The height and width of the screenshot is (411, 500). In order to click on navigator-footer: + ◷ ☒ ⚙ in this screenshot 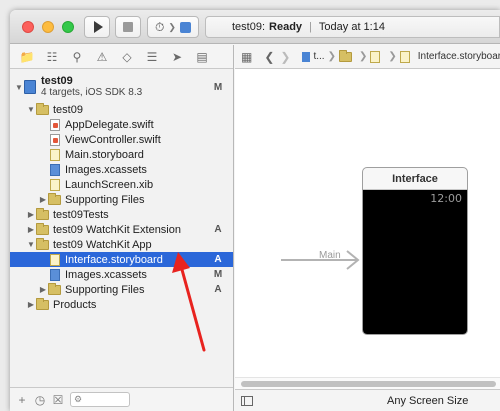, I will do `click(121, 399)`.